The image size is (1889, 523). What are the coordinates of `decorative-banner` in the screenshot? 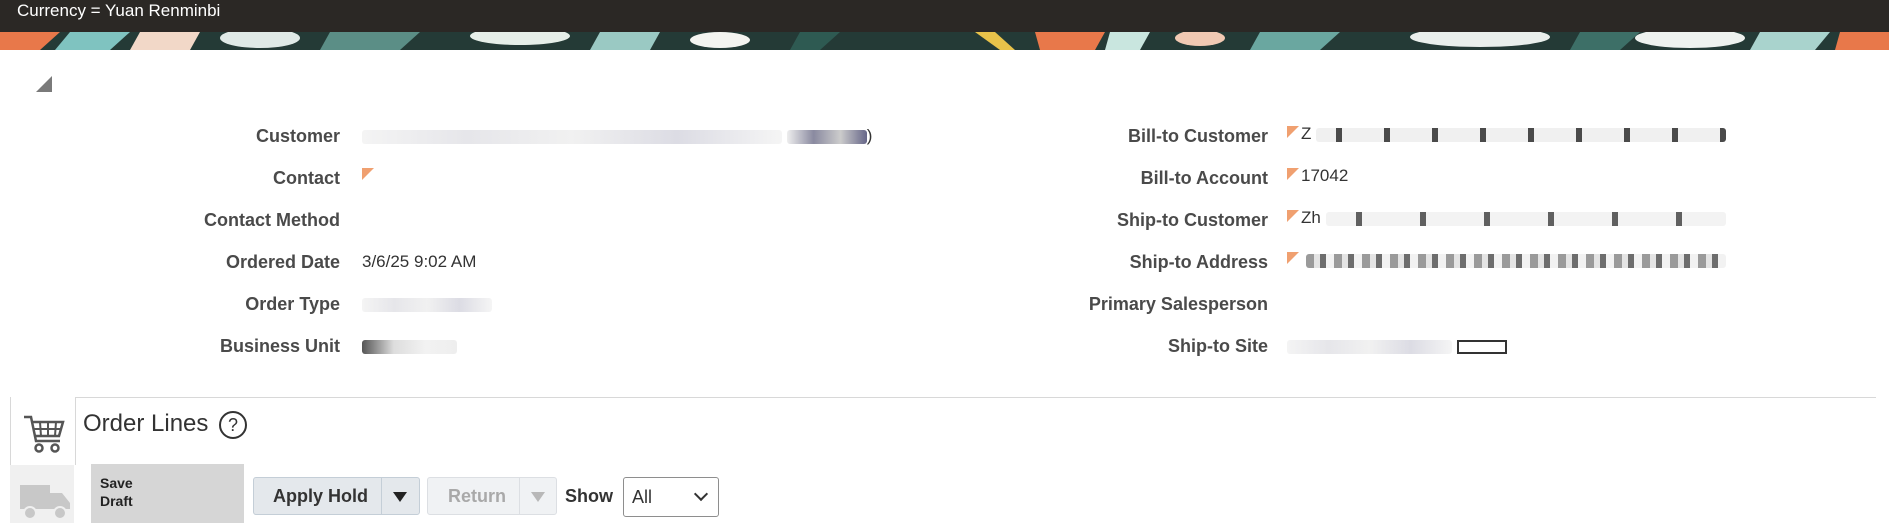 It's located at (944, 41).